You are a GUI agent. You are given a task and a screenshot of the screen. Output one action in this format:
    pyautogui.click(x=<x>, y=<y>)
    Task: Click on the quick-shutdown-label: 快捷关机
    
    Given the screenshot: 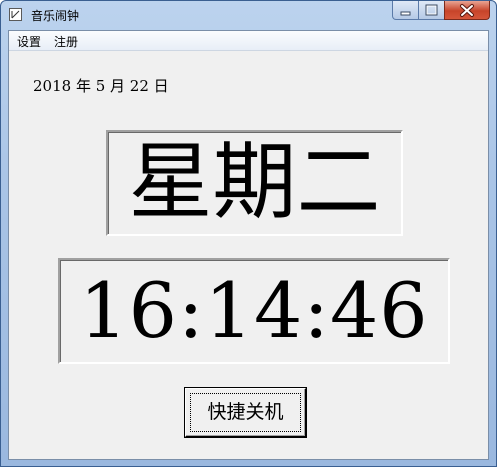 What is the action you would take?
    pyautogui.click(x=245, y=412)
    